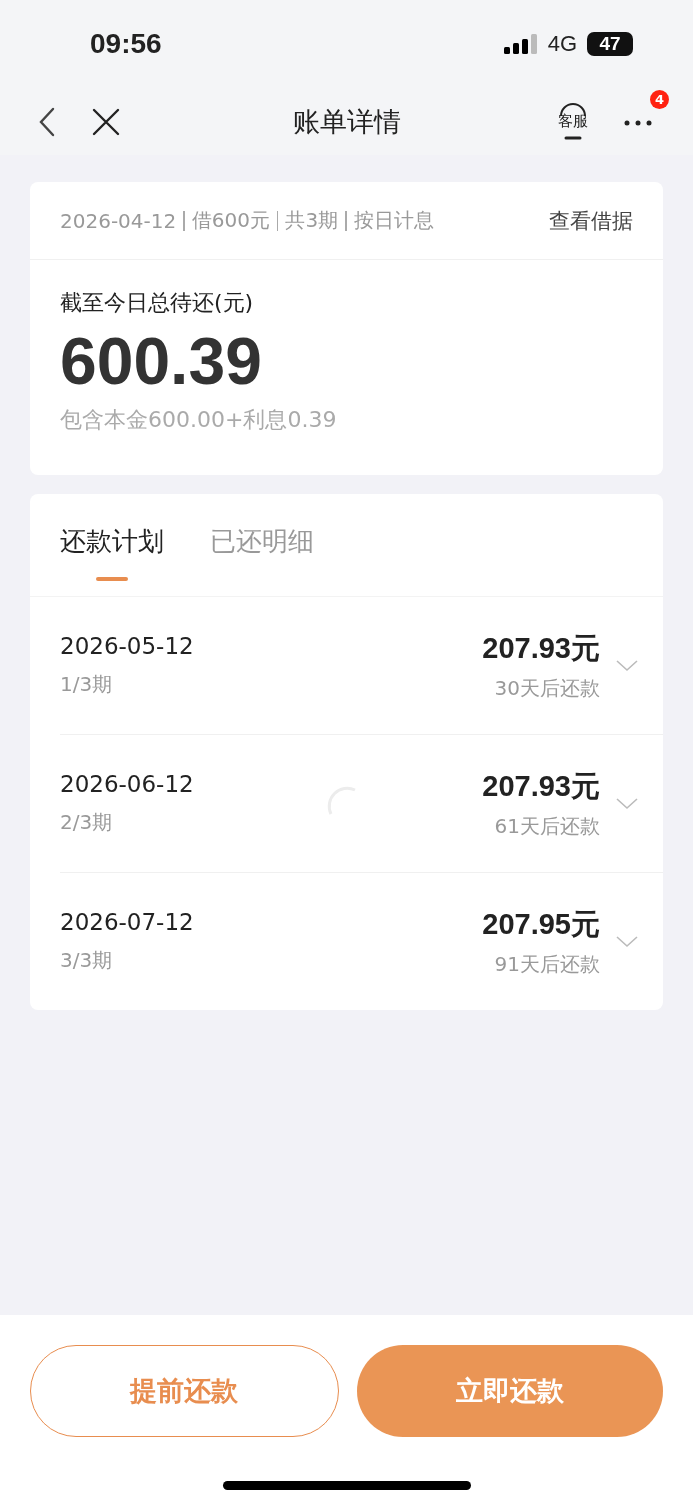  I want to click on total-label: 截至今日总待还(元), so click(157, 303).